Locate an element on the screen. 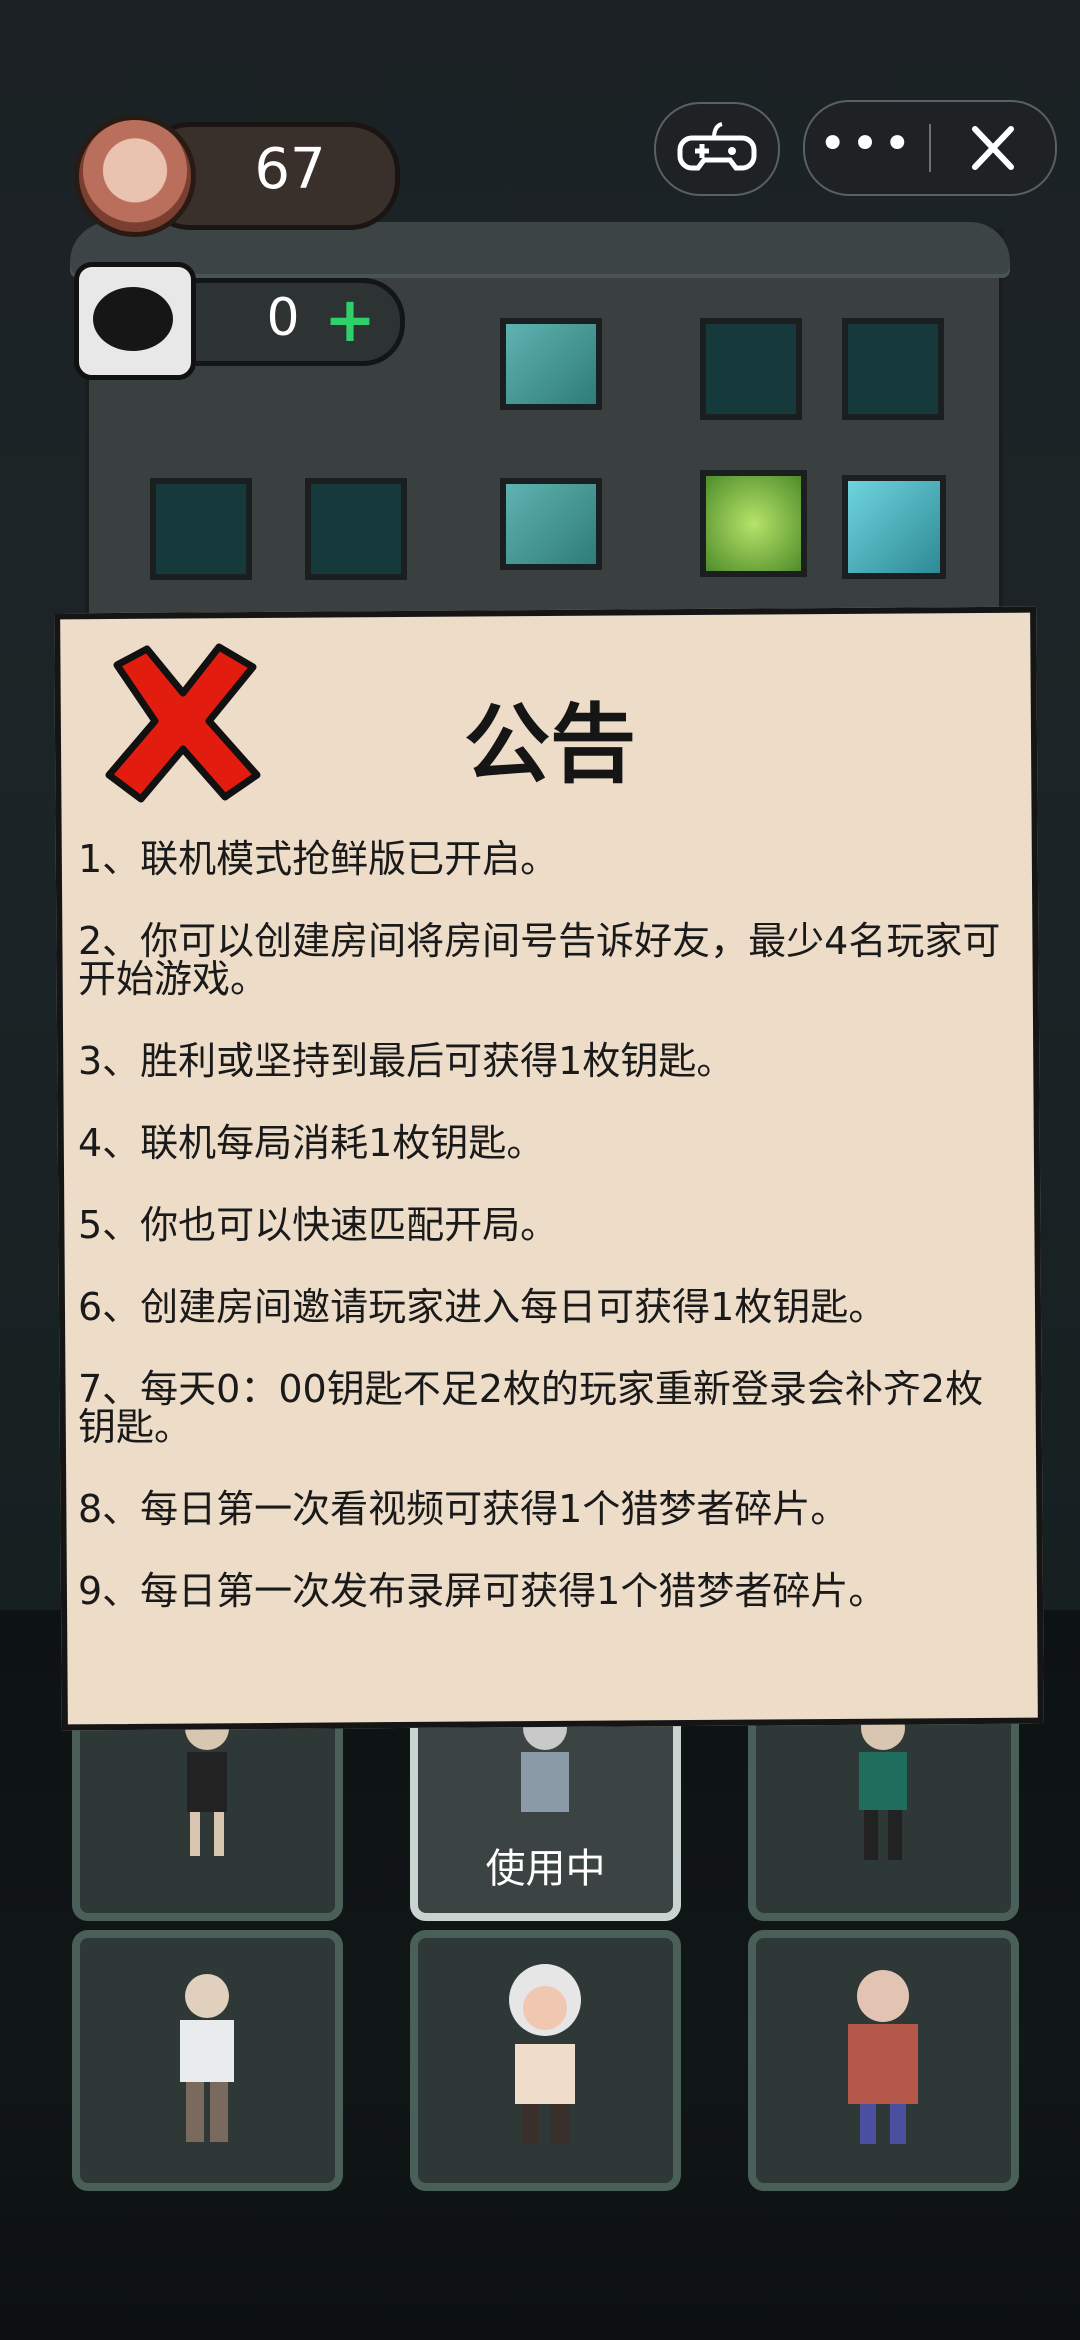 The width and height of the screenshot is (1080, 2340). notice-item: 4、联机每局消耗1枚钥匙。 is located at coordinates (311, 1143).